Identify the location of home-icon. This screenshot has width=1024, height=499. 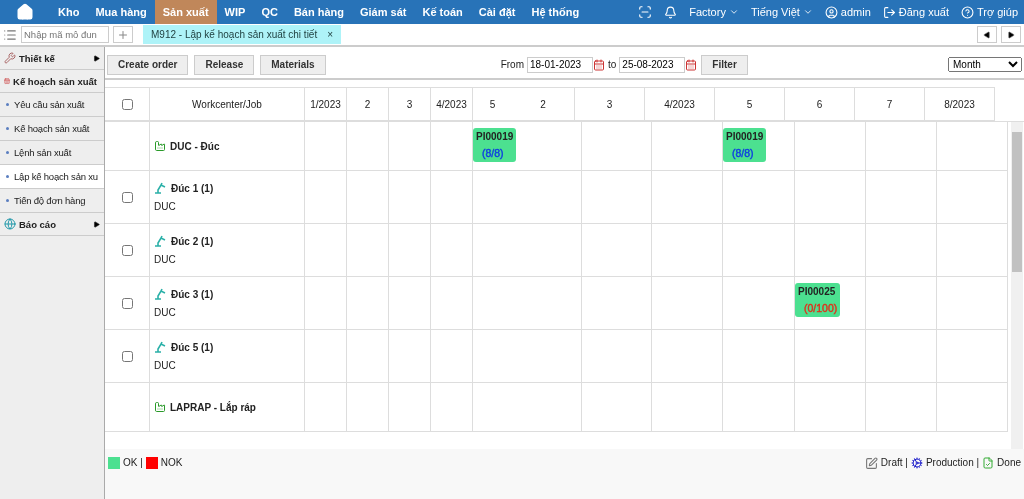
(25, 12).